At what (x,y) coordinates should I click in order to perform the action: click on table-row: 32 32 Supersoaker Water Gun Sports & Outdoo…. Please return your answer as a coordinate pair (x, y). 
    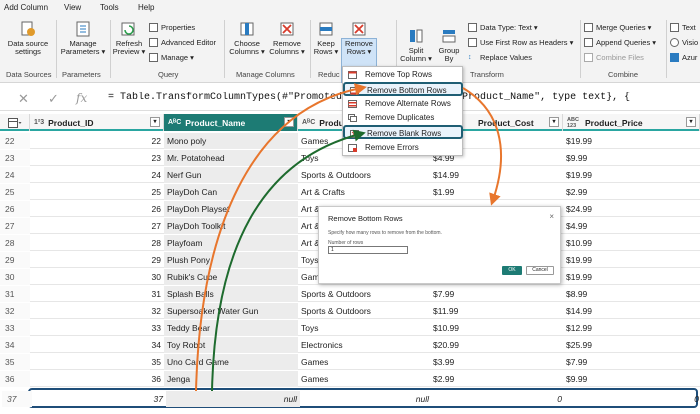
    Looking at the image, I should click on (350, 311).